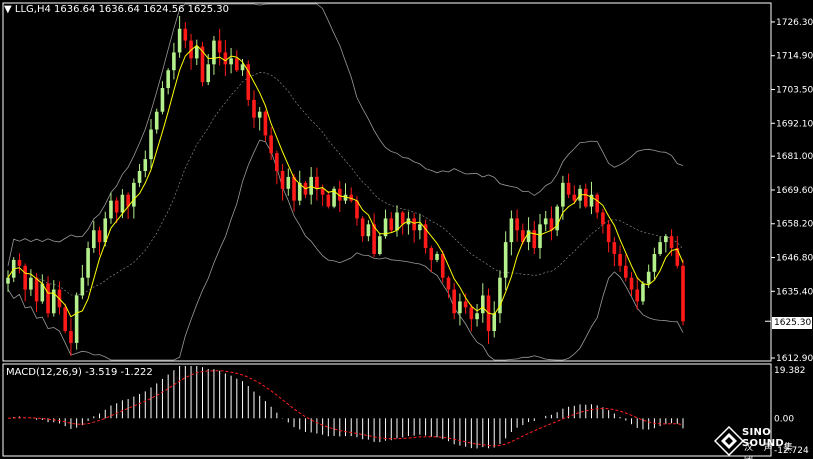 This screenshot has height=459, width=813. I want to click on price-axis-label: 1669.60, so click(794, 191).